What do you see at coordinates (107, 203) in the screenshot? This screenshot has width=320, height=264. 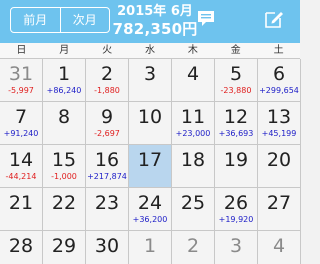 I see `day-number: 23` at bounding box center [107, 203].